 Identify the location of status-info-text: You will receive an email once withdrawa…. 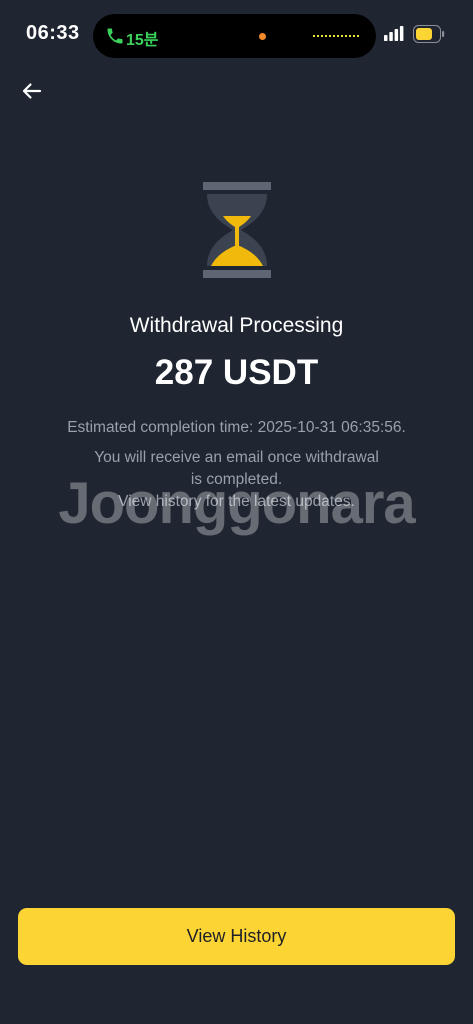
(236, 480).